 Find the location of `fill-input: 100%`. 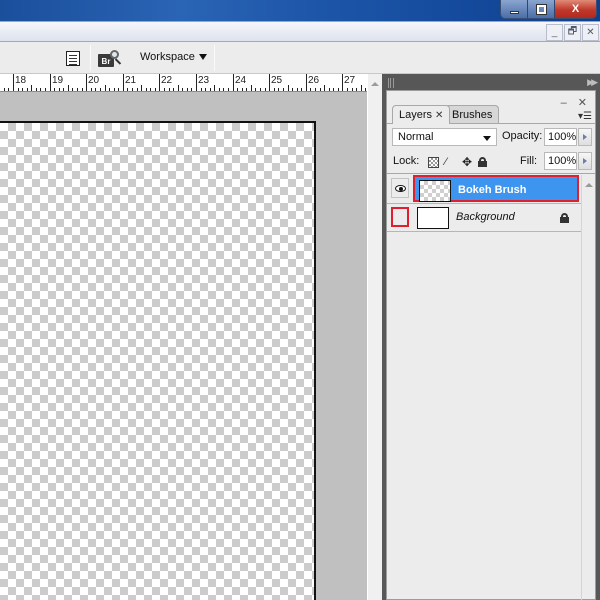

fill-input: 100% is located at coordinates (560, 161).